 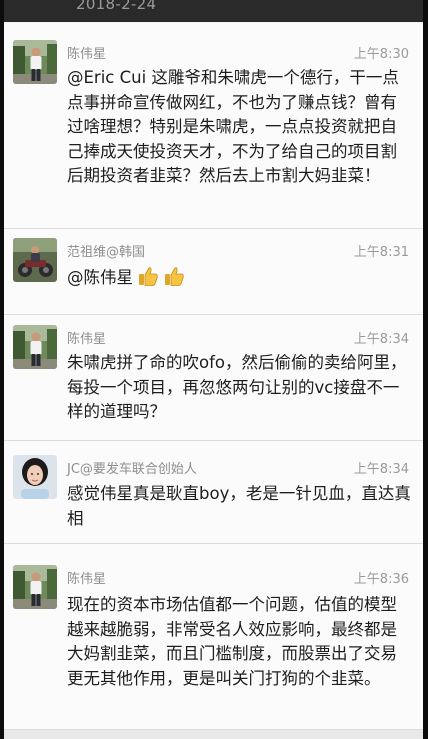 I want to click on message-text: @陈伟星, so click(x=100, y=277).